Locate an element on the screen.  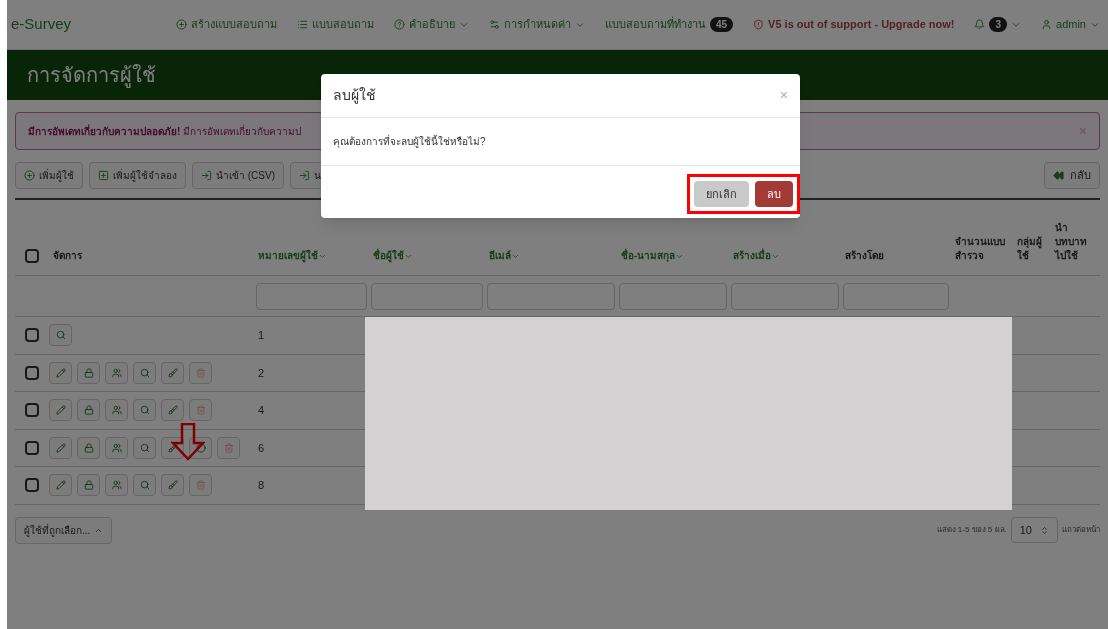
column-header: หมายเลขผู้ใช้ is located at coordinates (292, 256).